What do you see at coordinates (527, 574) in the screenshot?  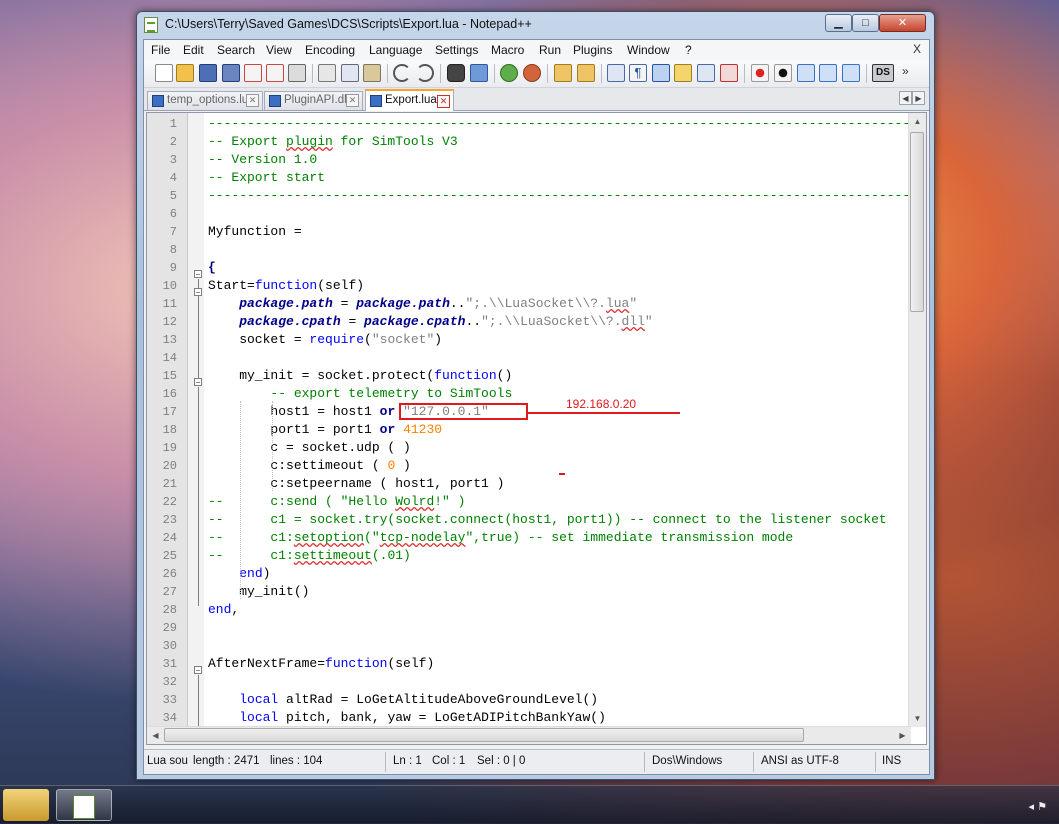 I see `code-line: 26 end)` at bounding box center [527, 574].